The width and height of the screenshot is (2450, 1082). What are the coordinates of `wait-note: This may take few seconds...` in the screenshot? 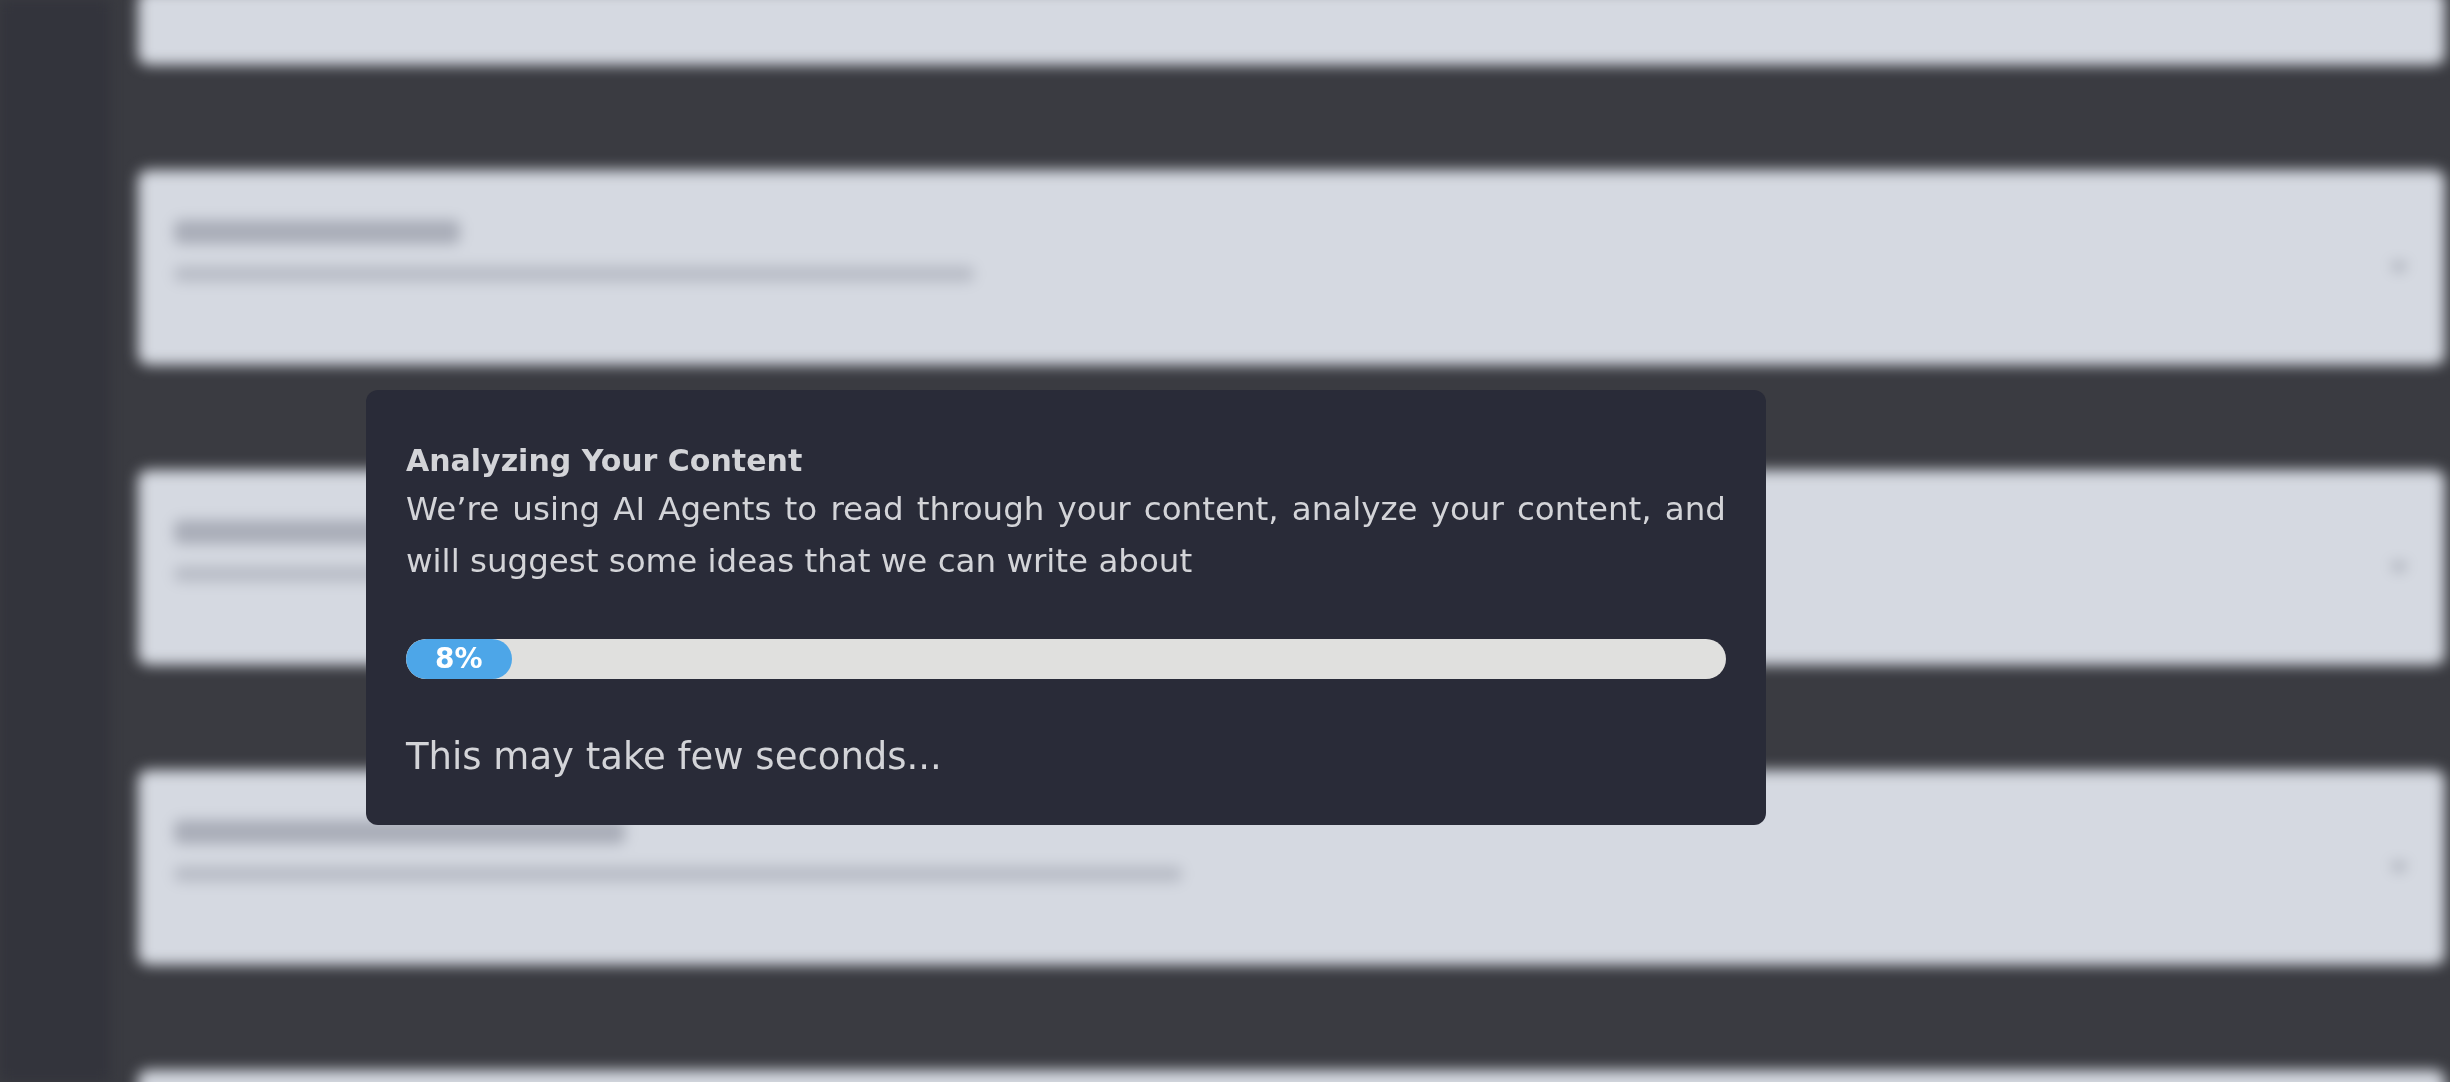 It's located at (674, 757).